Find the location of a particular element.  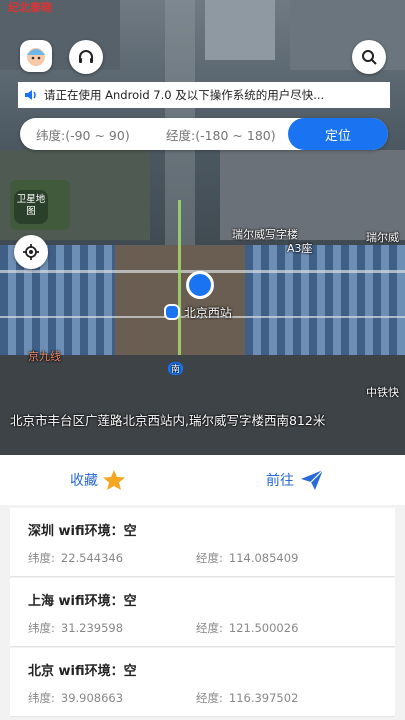

send-icon is located at coordinates (312, 479).